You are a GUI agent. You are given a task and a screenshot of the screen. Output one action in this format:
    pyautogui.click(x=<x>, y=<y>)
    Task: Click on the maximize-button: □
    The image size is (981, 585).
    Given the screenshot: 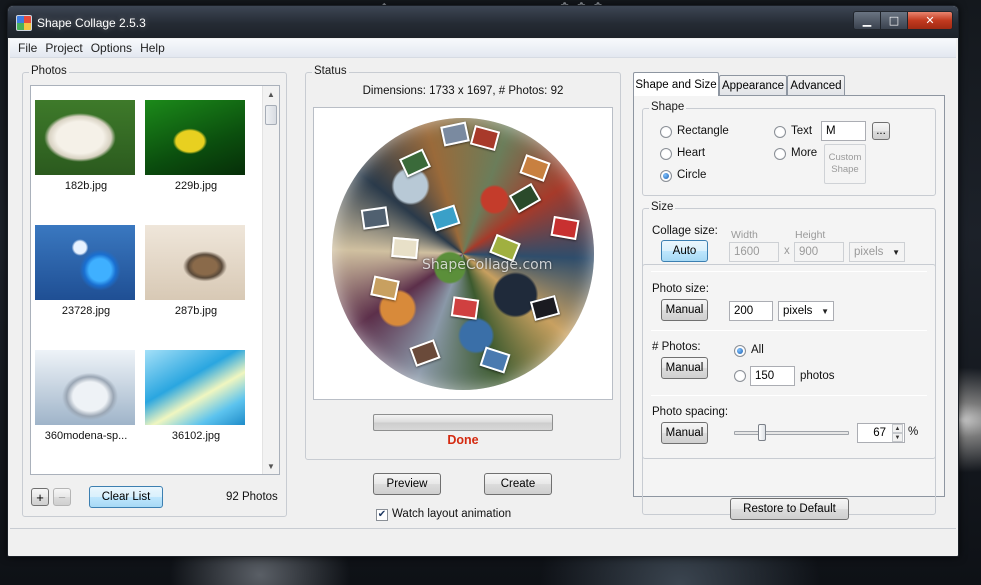 What is the action you would take?
    pyautogui.click(x=894, y=20)
    